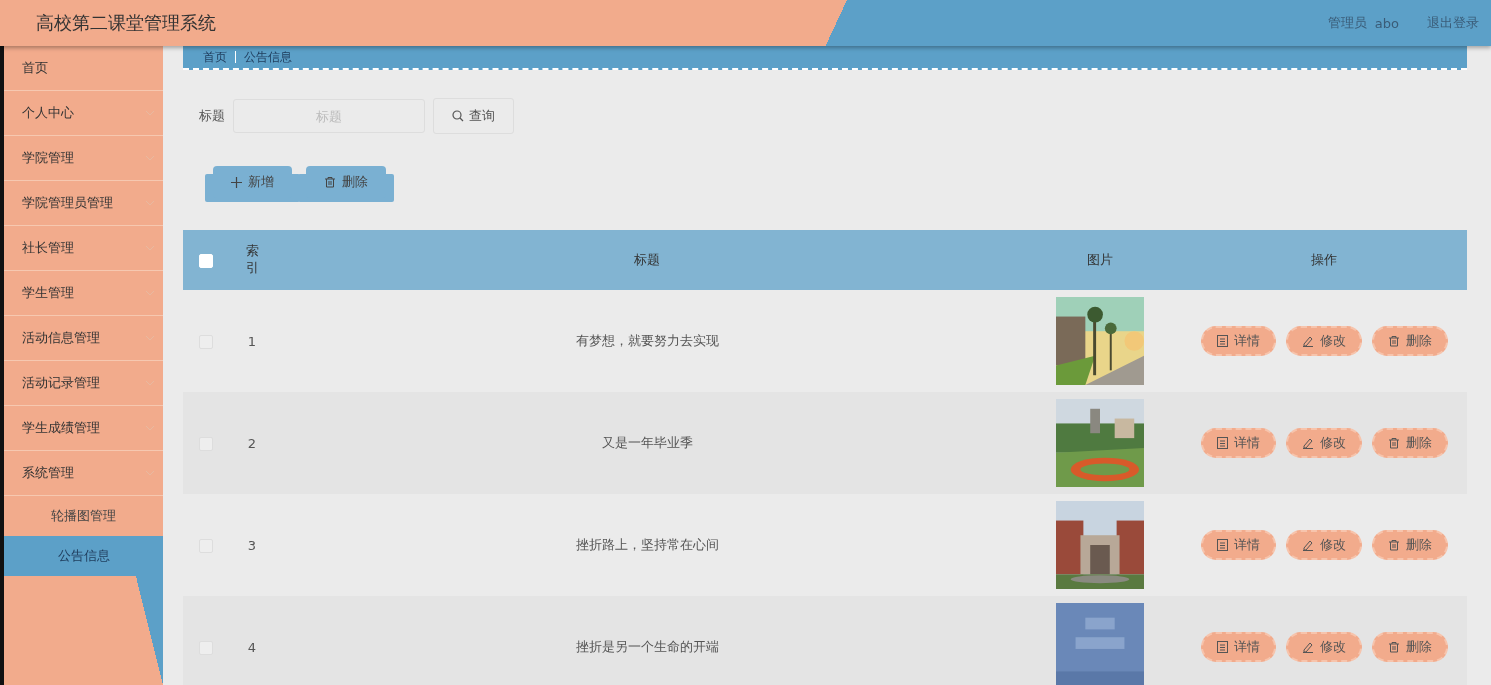 The width and height of the screenshot is (1491, 685). I want to click on sidebar-item: 学院管理, so click(83, 158).